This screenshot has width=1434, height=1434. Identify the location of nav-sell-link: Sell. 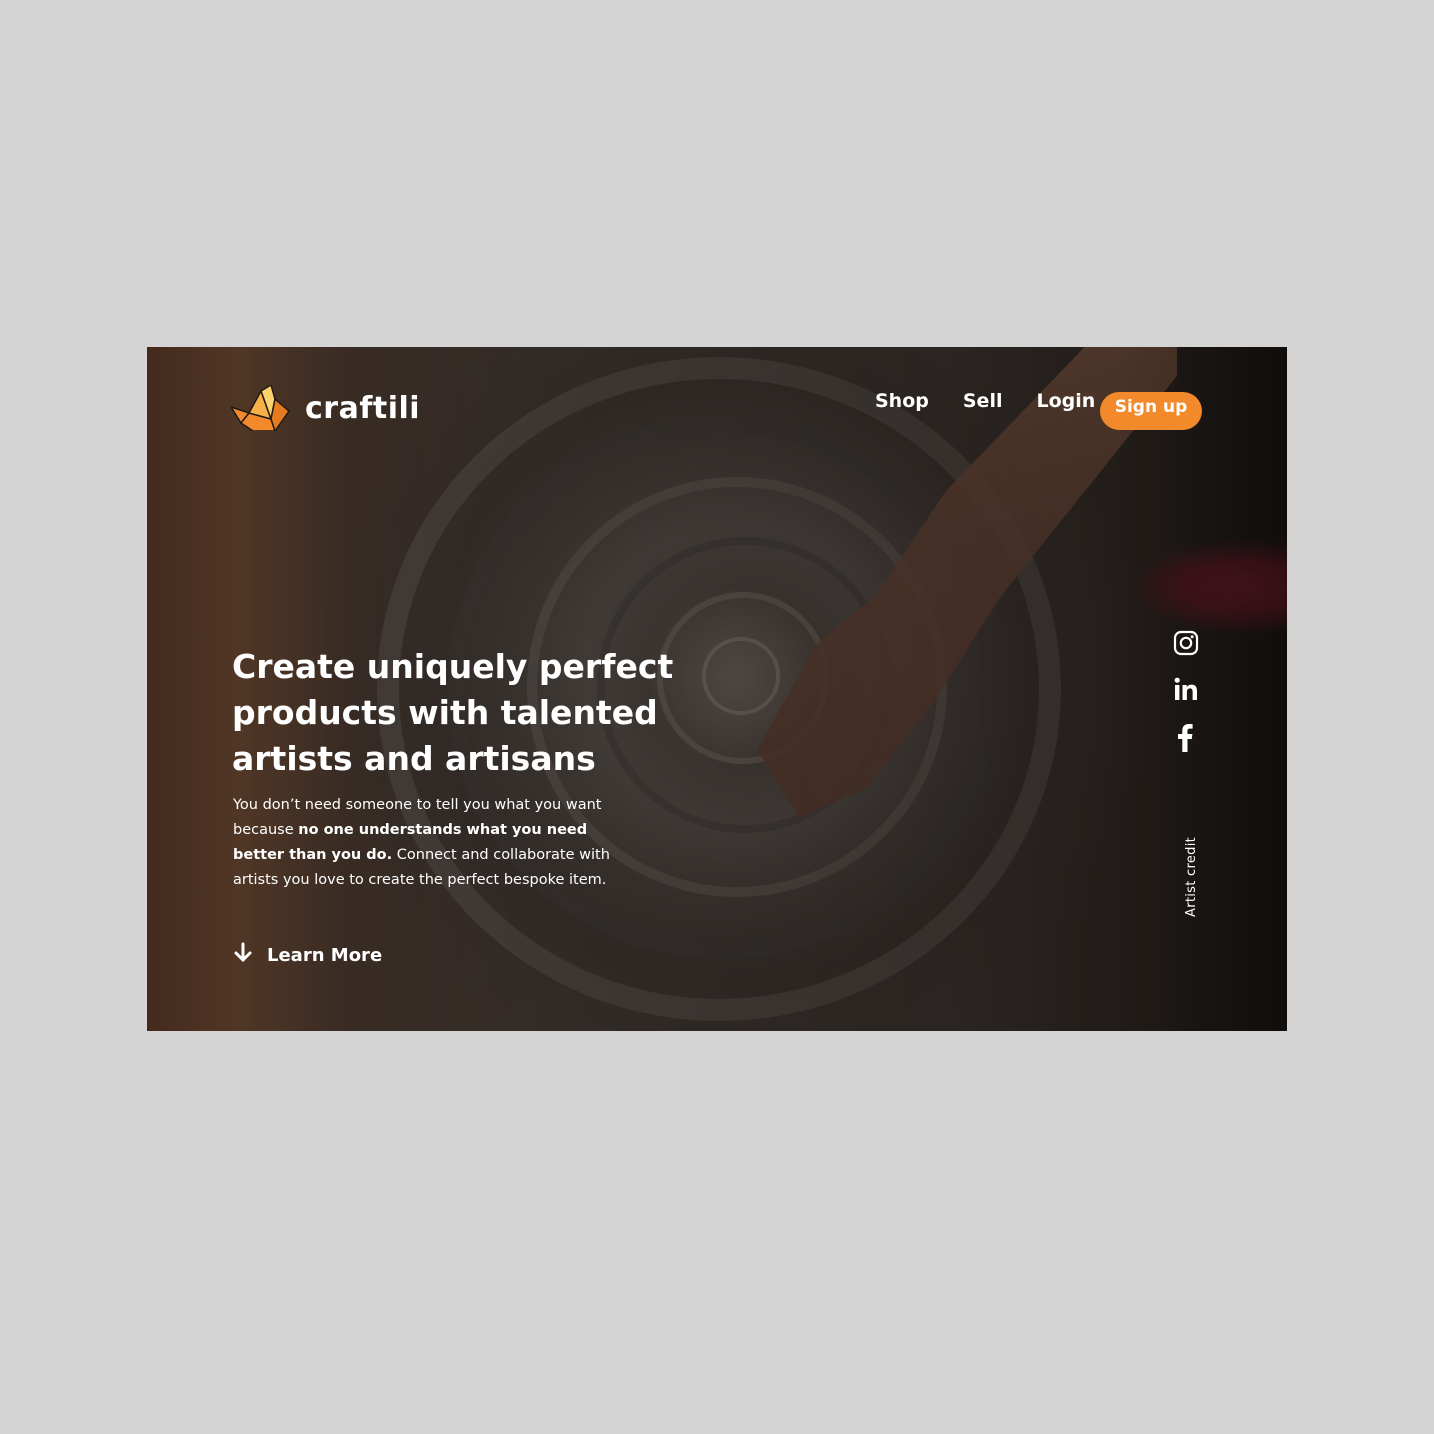
(983, 401).